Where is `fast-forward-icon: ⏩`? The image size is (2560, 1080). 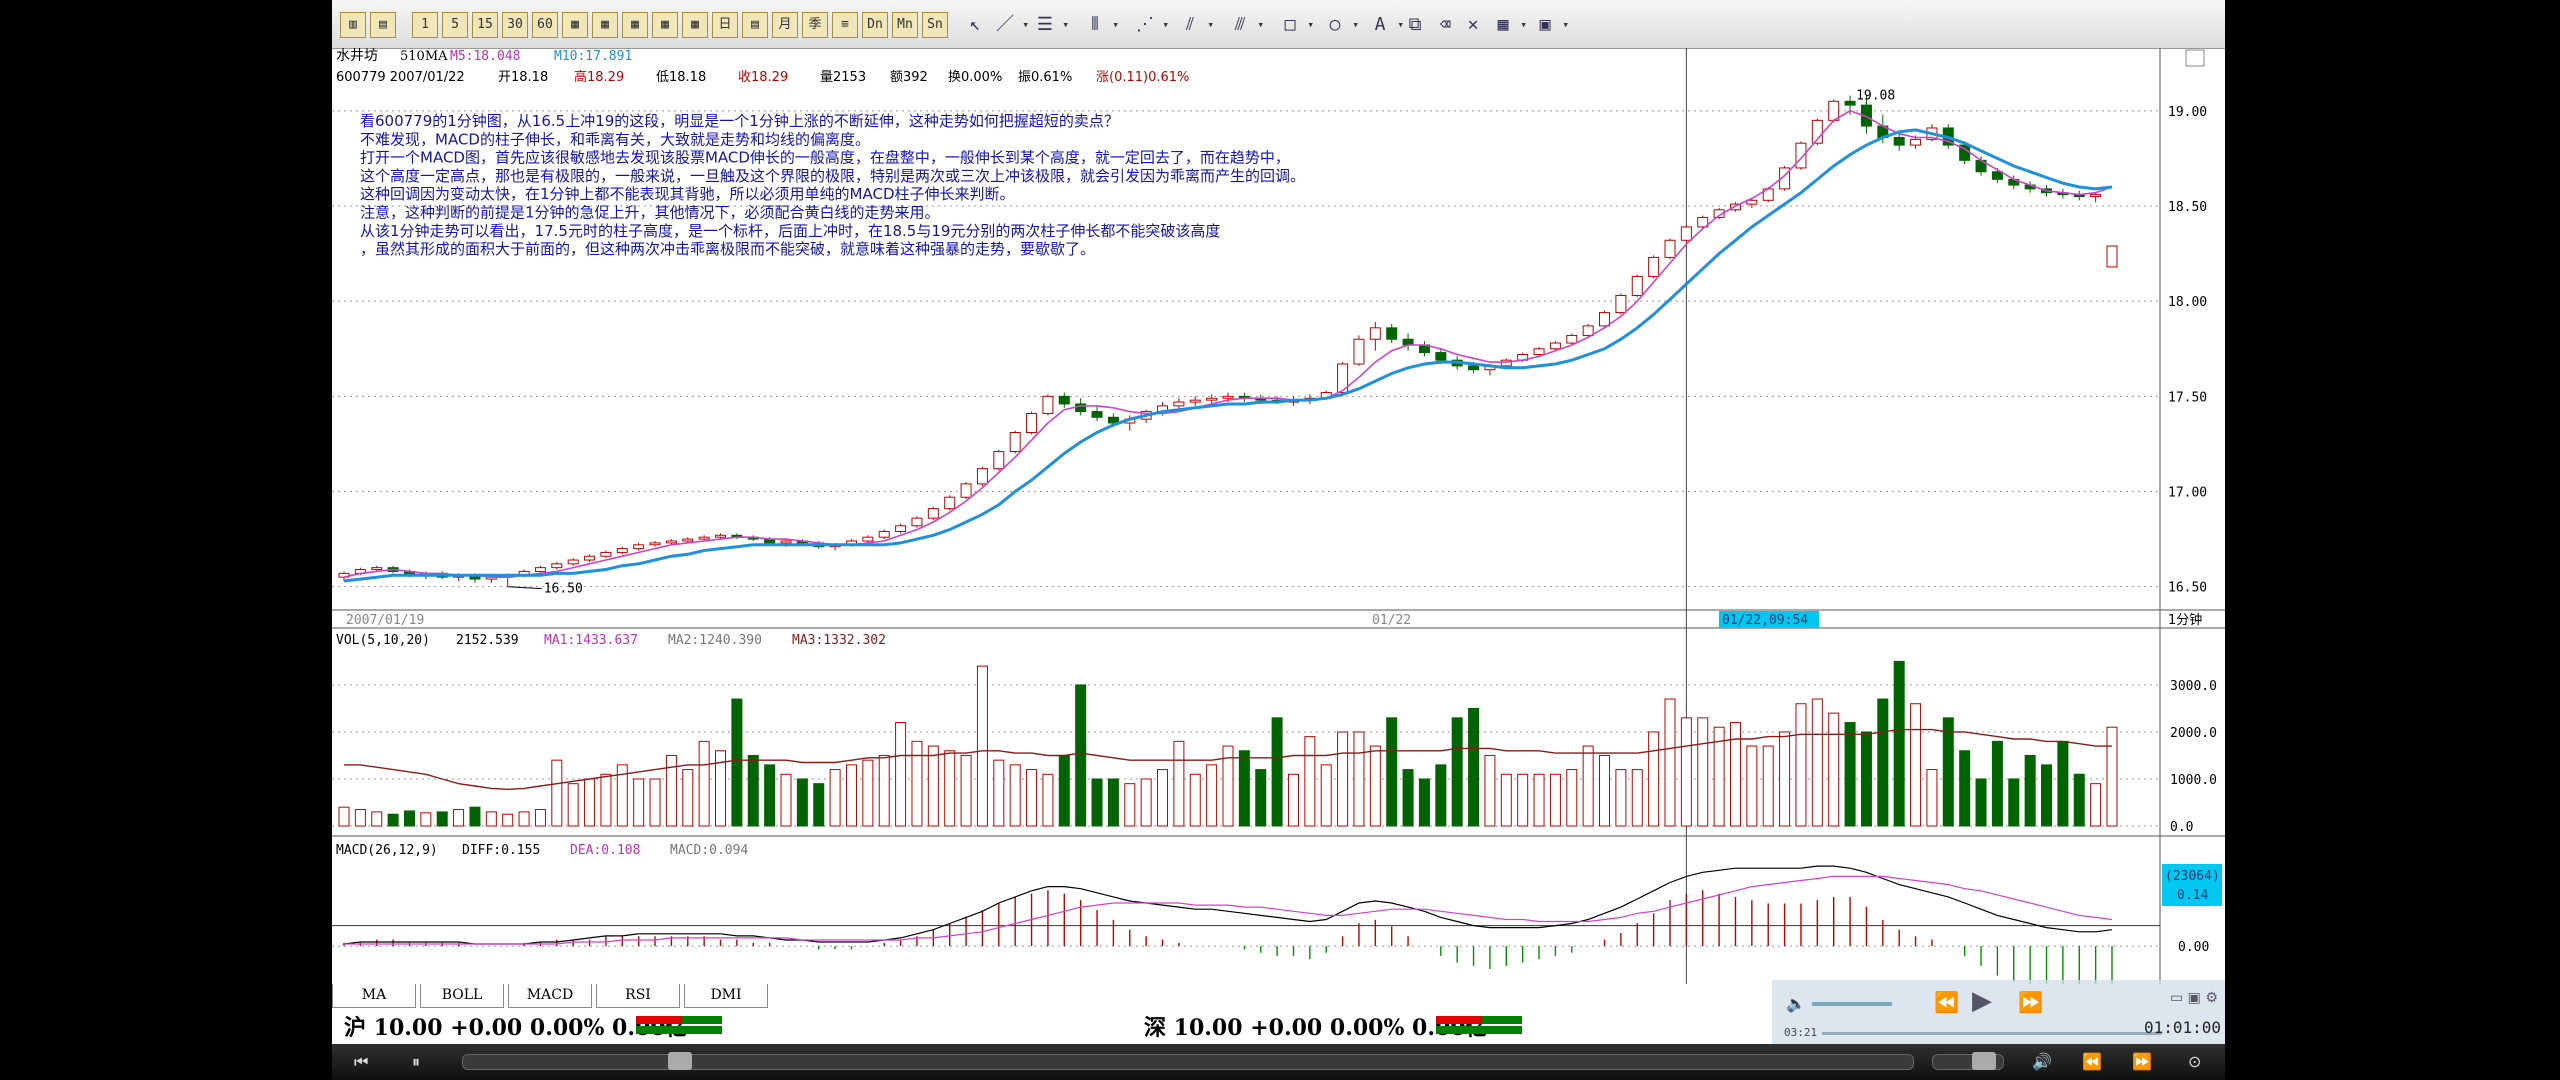 fast-forward-icon: ⏩ is located at coordinates (2030, 1002).